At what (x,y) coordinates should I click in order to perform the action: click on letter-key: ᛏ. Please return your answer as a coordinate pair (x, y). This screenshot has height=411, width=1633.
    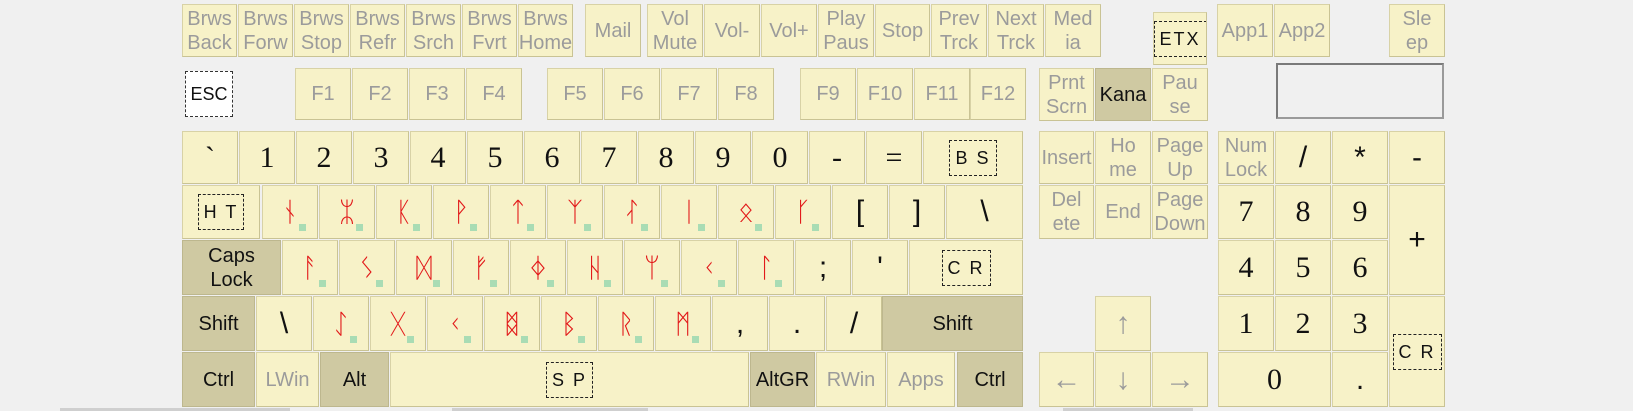
    Looking at the image, I should click on (518, 212).